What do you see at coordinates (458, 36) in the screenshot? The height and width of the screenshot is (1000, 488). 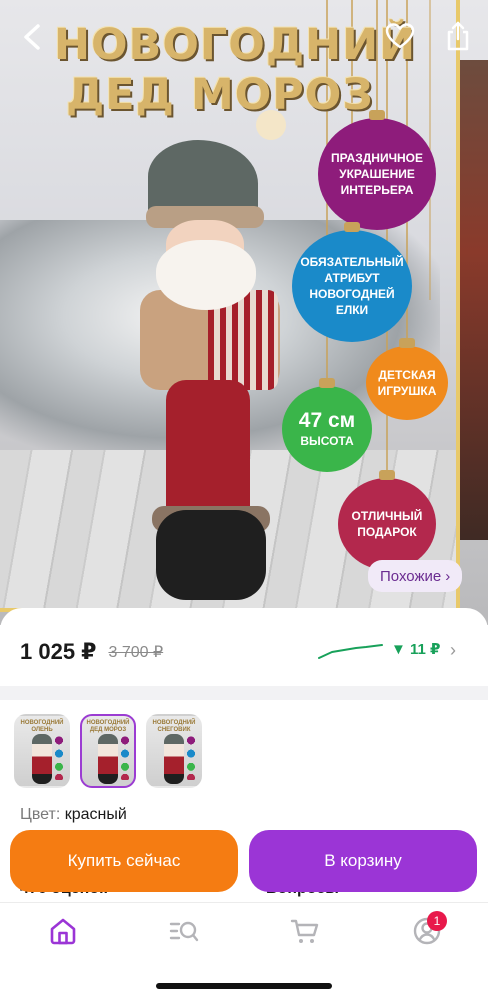 I see `share-icon` at bounding box center [458, 36].